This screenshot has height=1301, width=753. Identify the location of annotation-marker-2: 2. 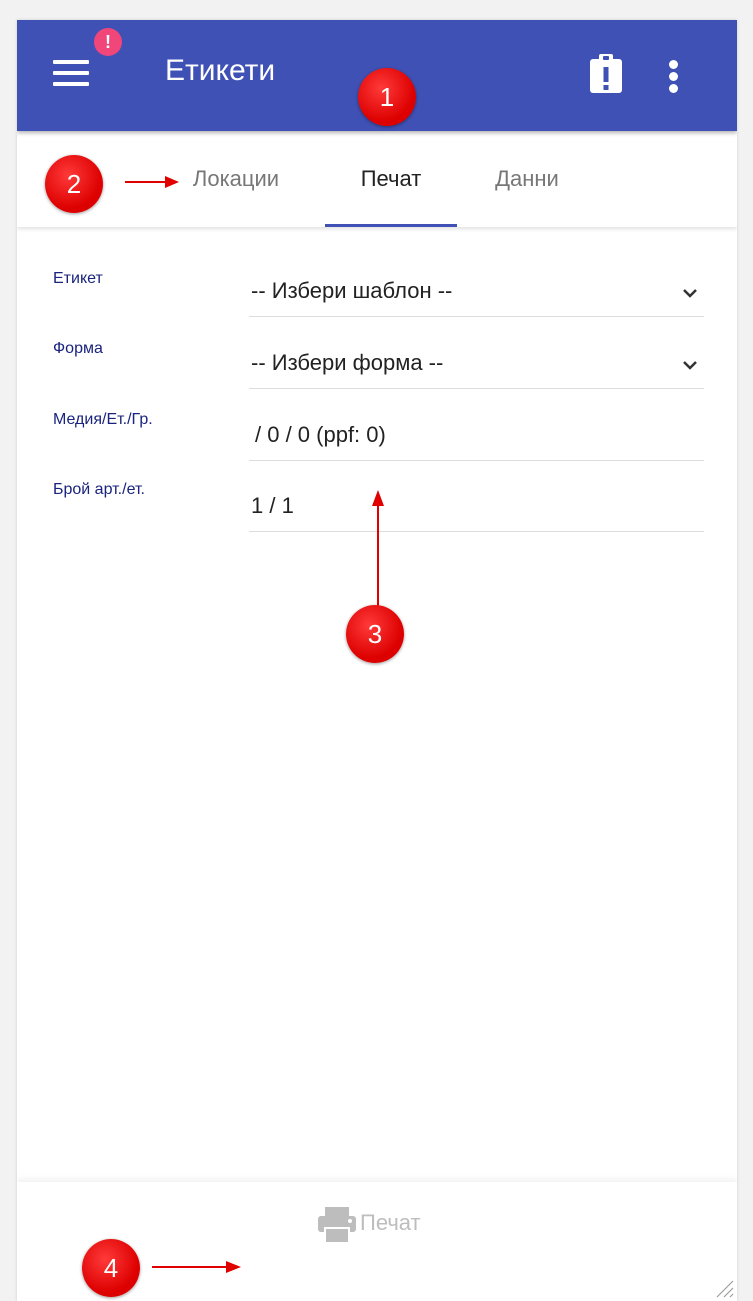
(74, 184).